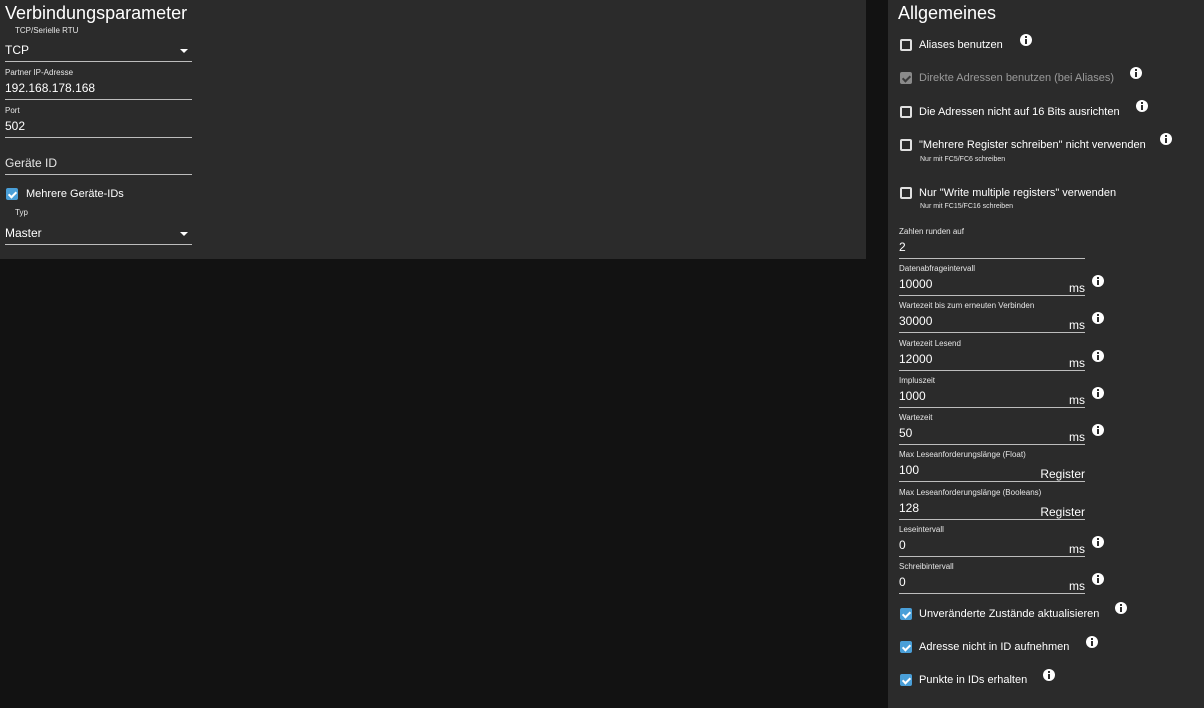 The image size is (1204, 708). I want to click on max-read-float-value: 100, so click(909, 470).